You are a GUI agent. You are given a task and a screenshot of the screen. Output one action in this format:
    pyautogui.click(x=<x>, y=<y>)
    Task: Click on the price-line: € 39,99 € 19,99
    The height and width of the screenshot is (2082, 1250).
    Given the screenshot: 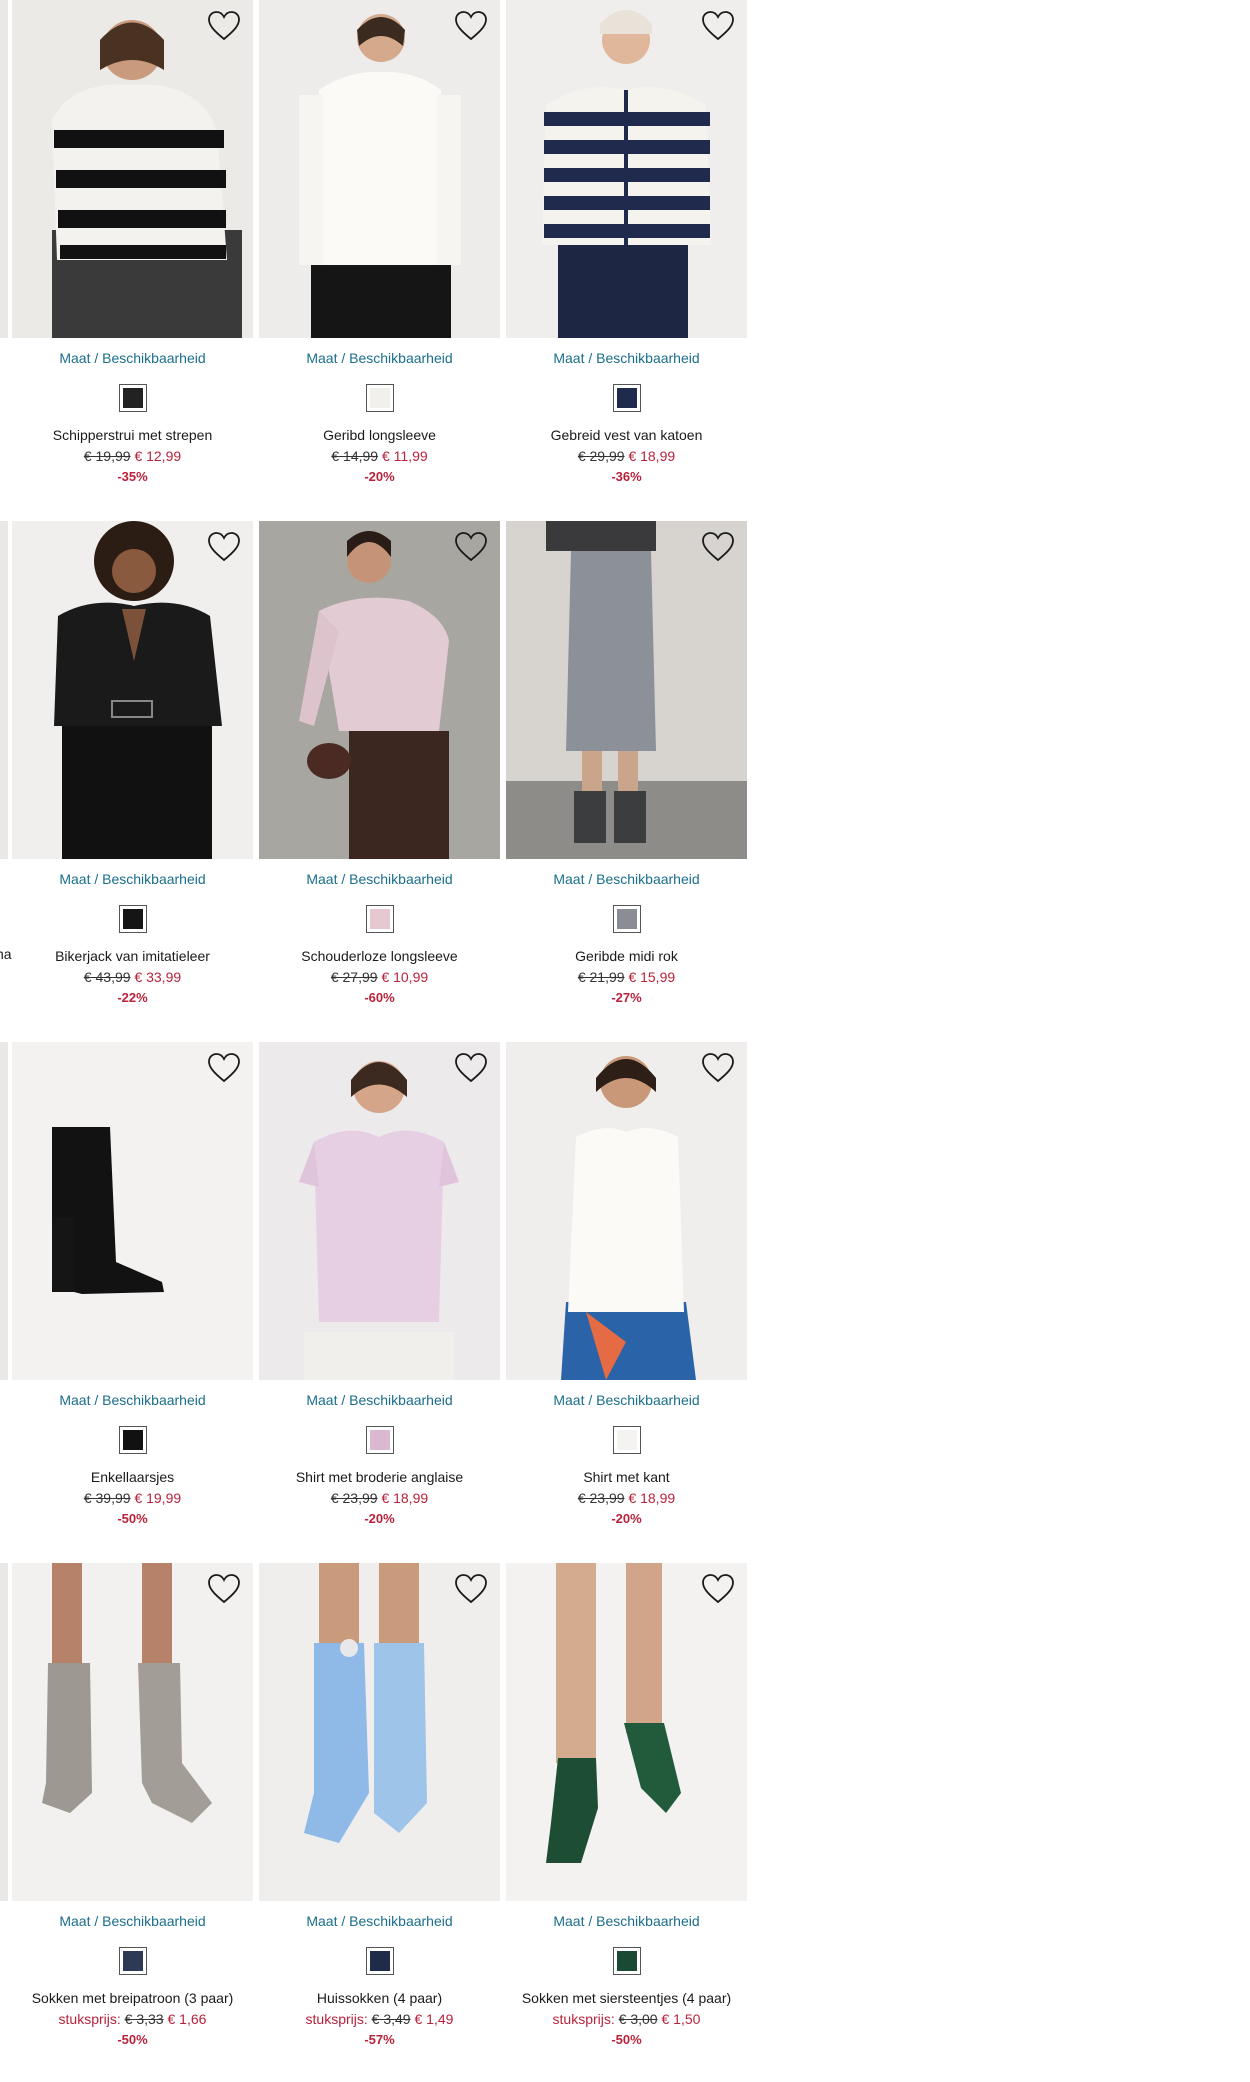 What is the action you would take?
    pyautogui.click(x=132, y=1499)
    